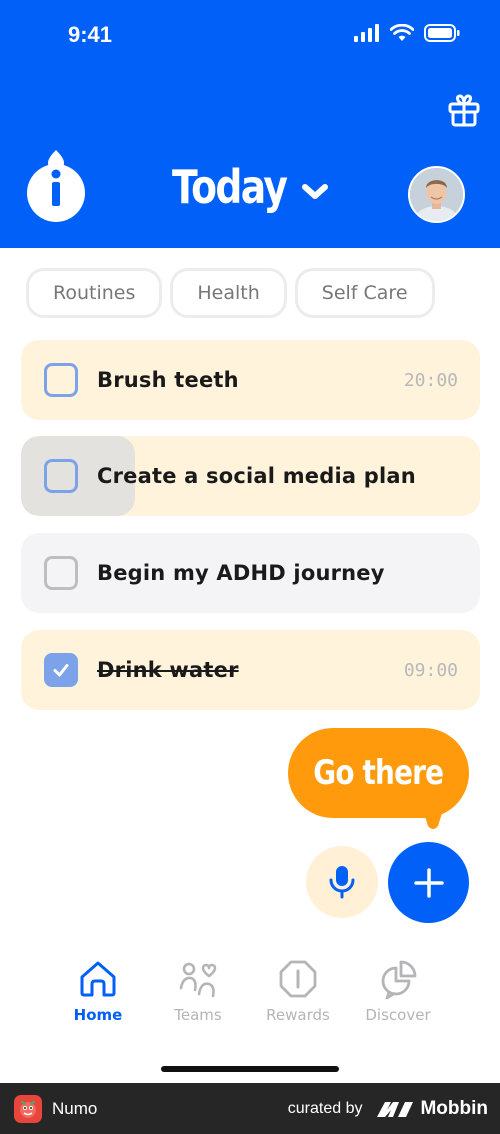  I want to click on user-photo, so click(436, 194).